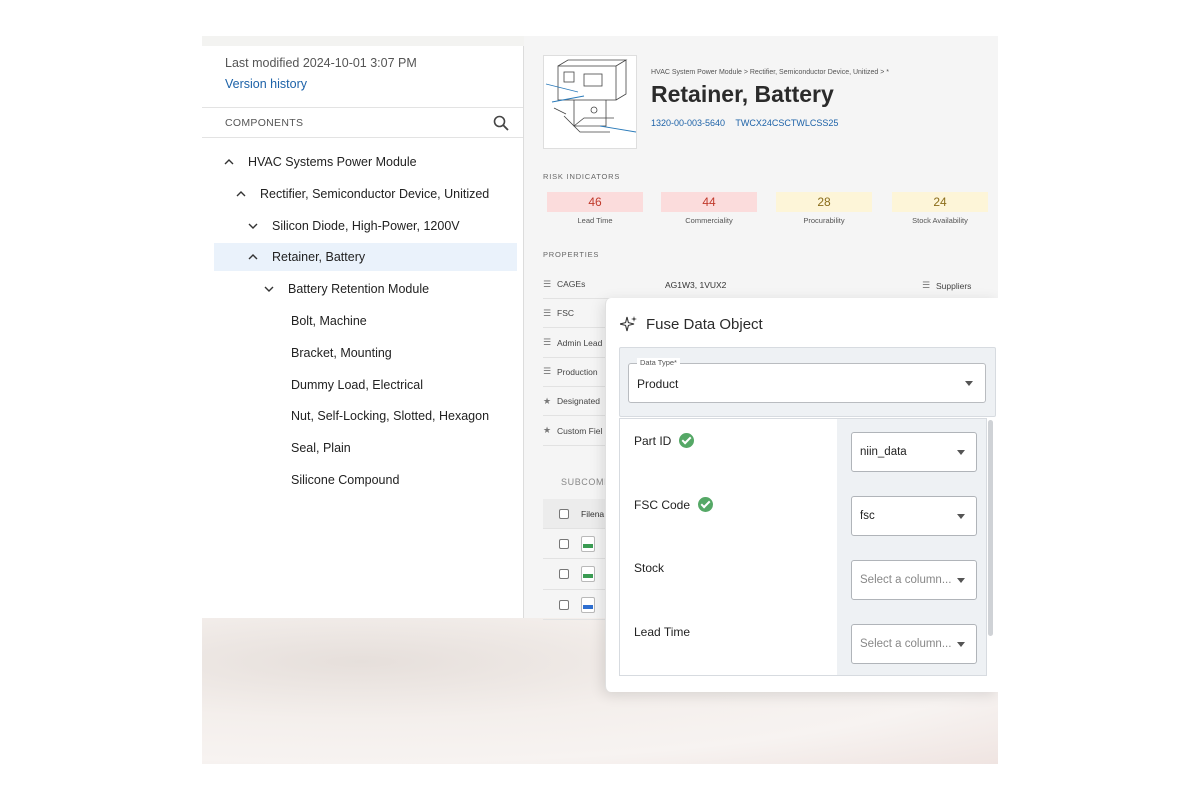 This screenshot has width=1200, height=800. Describe the element at coordinates (590, 102) in the screenshot. I see `part-thumbnail` at that location.